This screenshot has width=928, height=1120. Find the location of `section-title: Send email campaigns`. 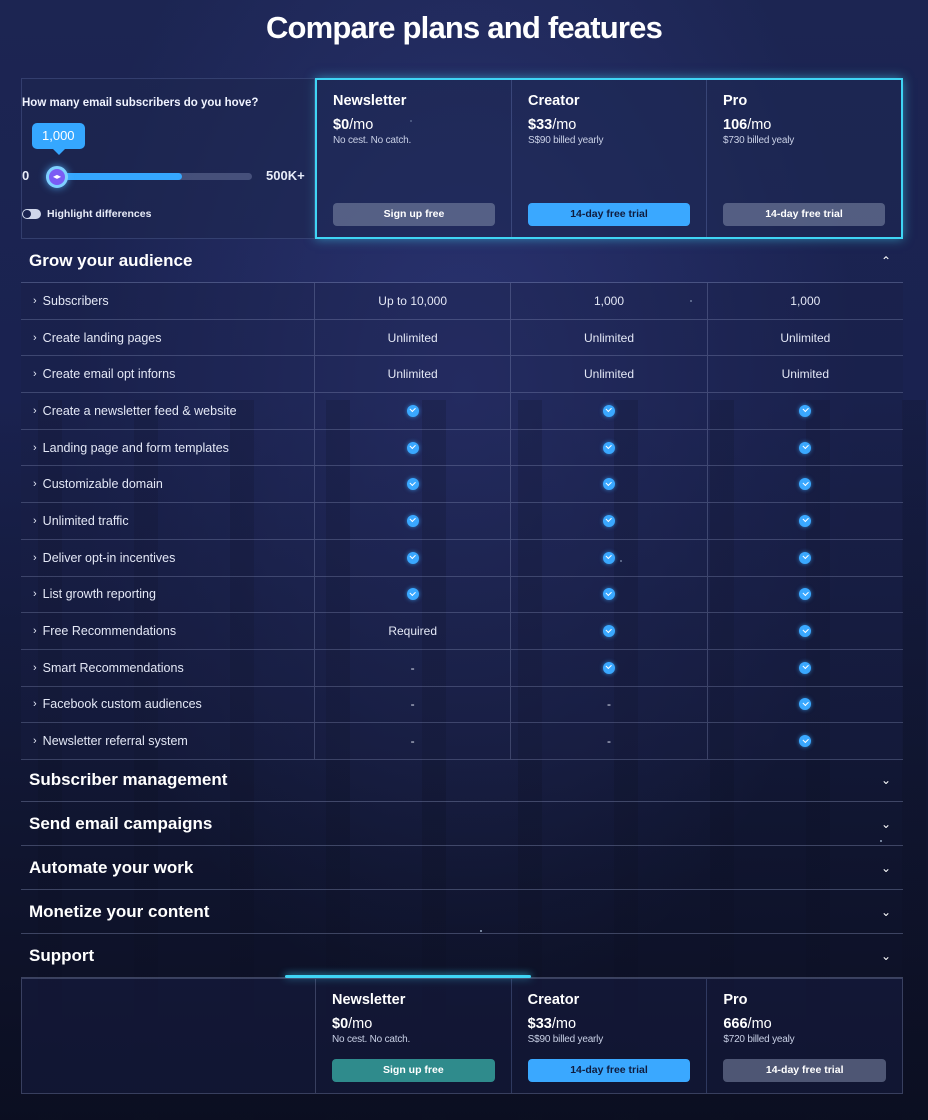

section-title: Send email campaigns is located at coordinates (121, 823).